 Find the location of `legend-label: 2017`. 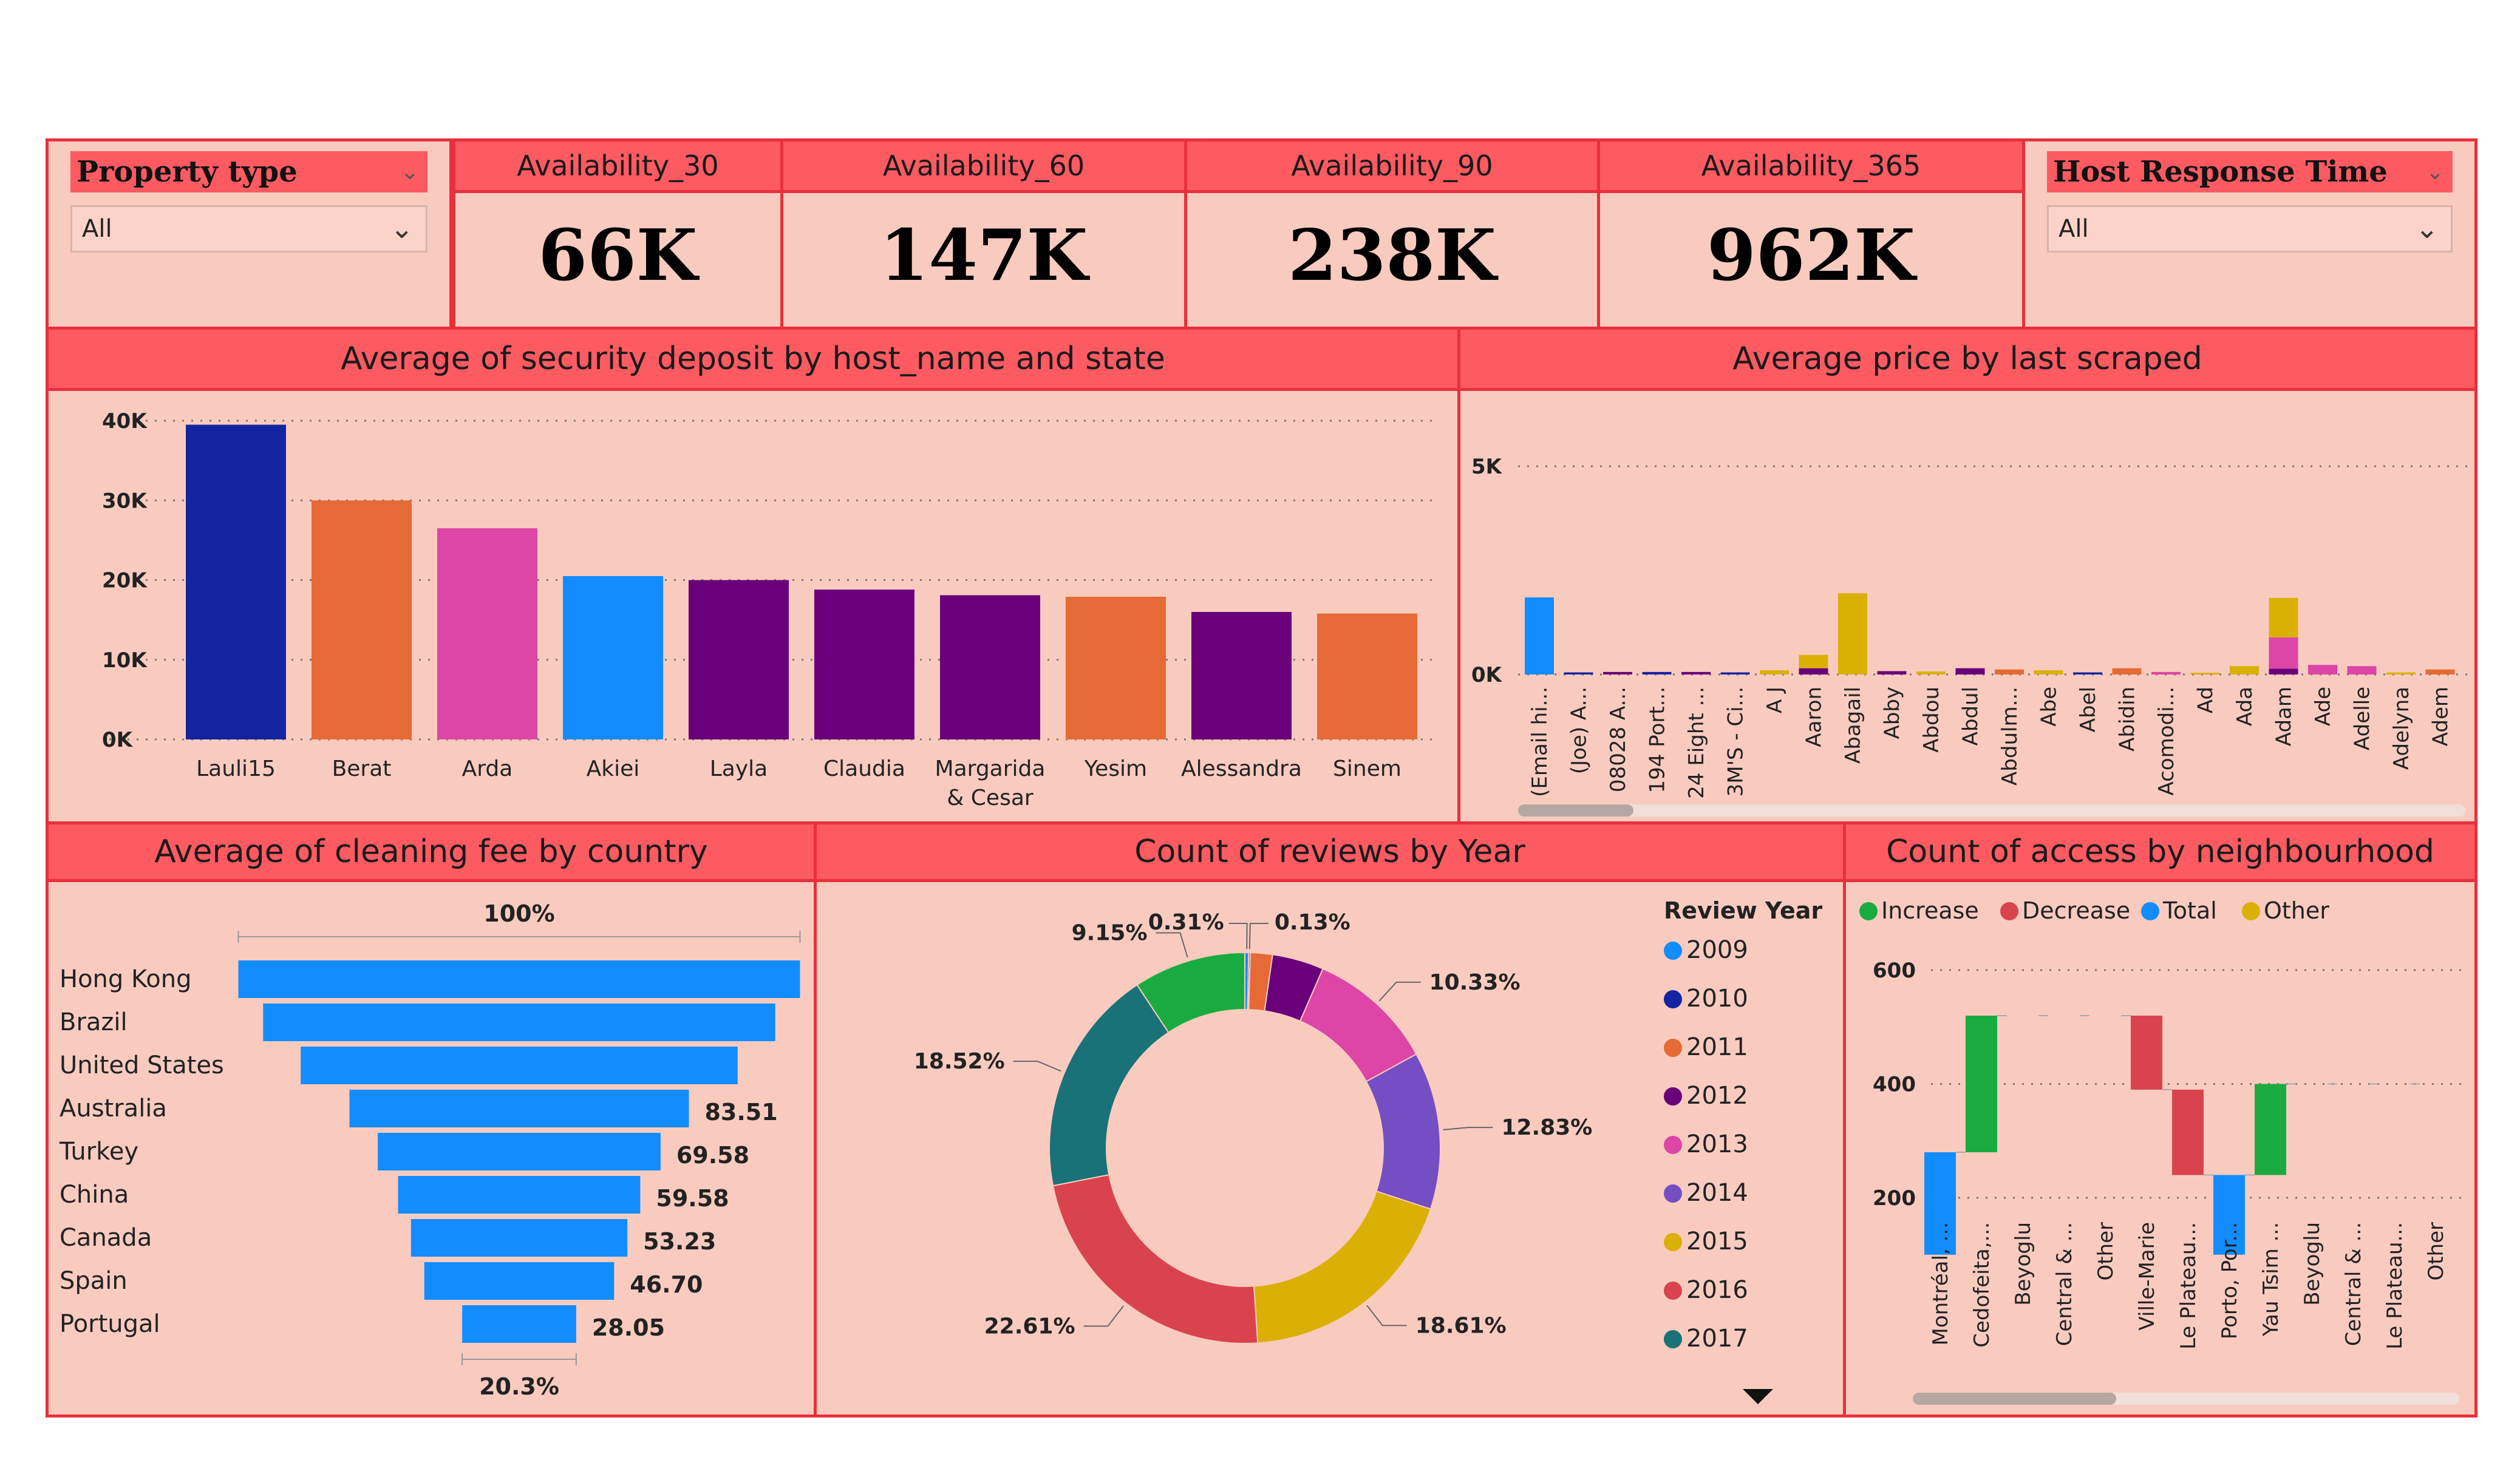

legend-label: 2017 is located at coordinates (1717, 1339).